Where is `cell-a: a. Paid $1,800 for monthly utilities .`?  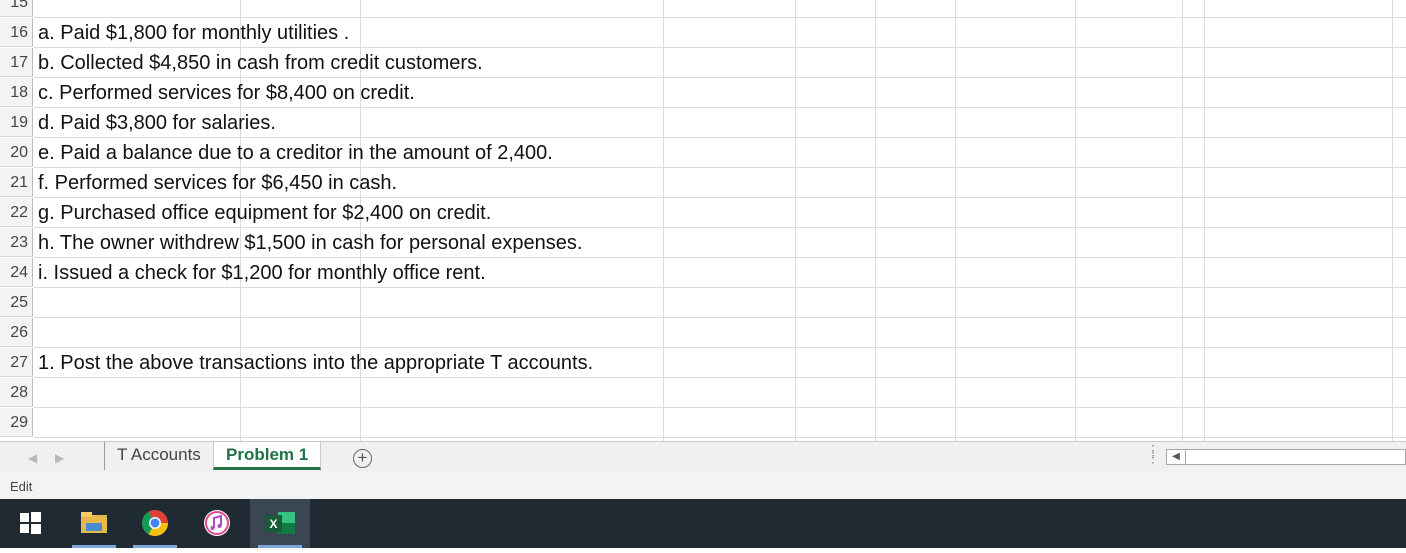
cell-a: a. Paid $1,800 for monthly utilities . is located at coordinates (193, 33).